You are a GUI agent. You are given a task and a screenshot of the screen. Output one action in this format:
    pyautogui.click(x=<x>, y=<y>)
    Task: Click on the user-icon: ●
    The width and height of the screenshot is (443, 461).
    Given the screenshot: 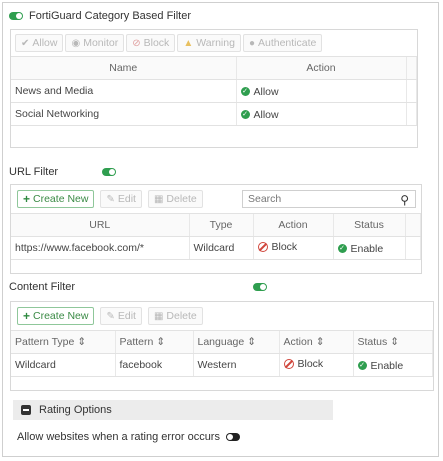 What is the action you would take?
    pyautogui.click(x=251, y=43)
    